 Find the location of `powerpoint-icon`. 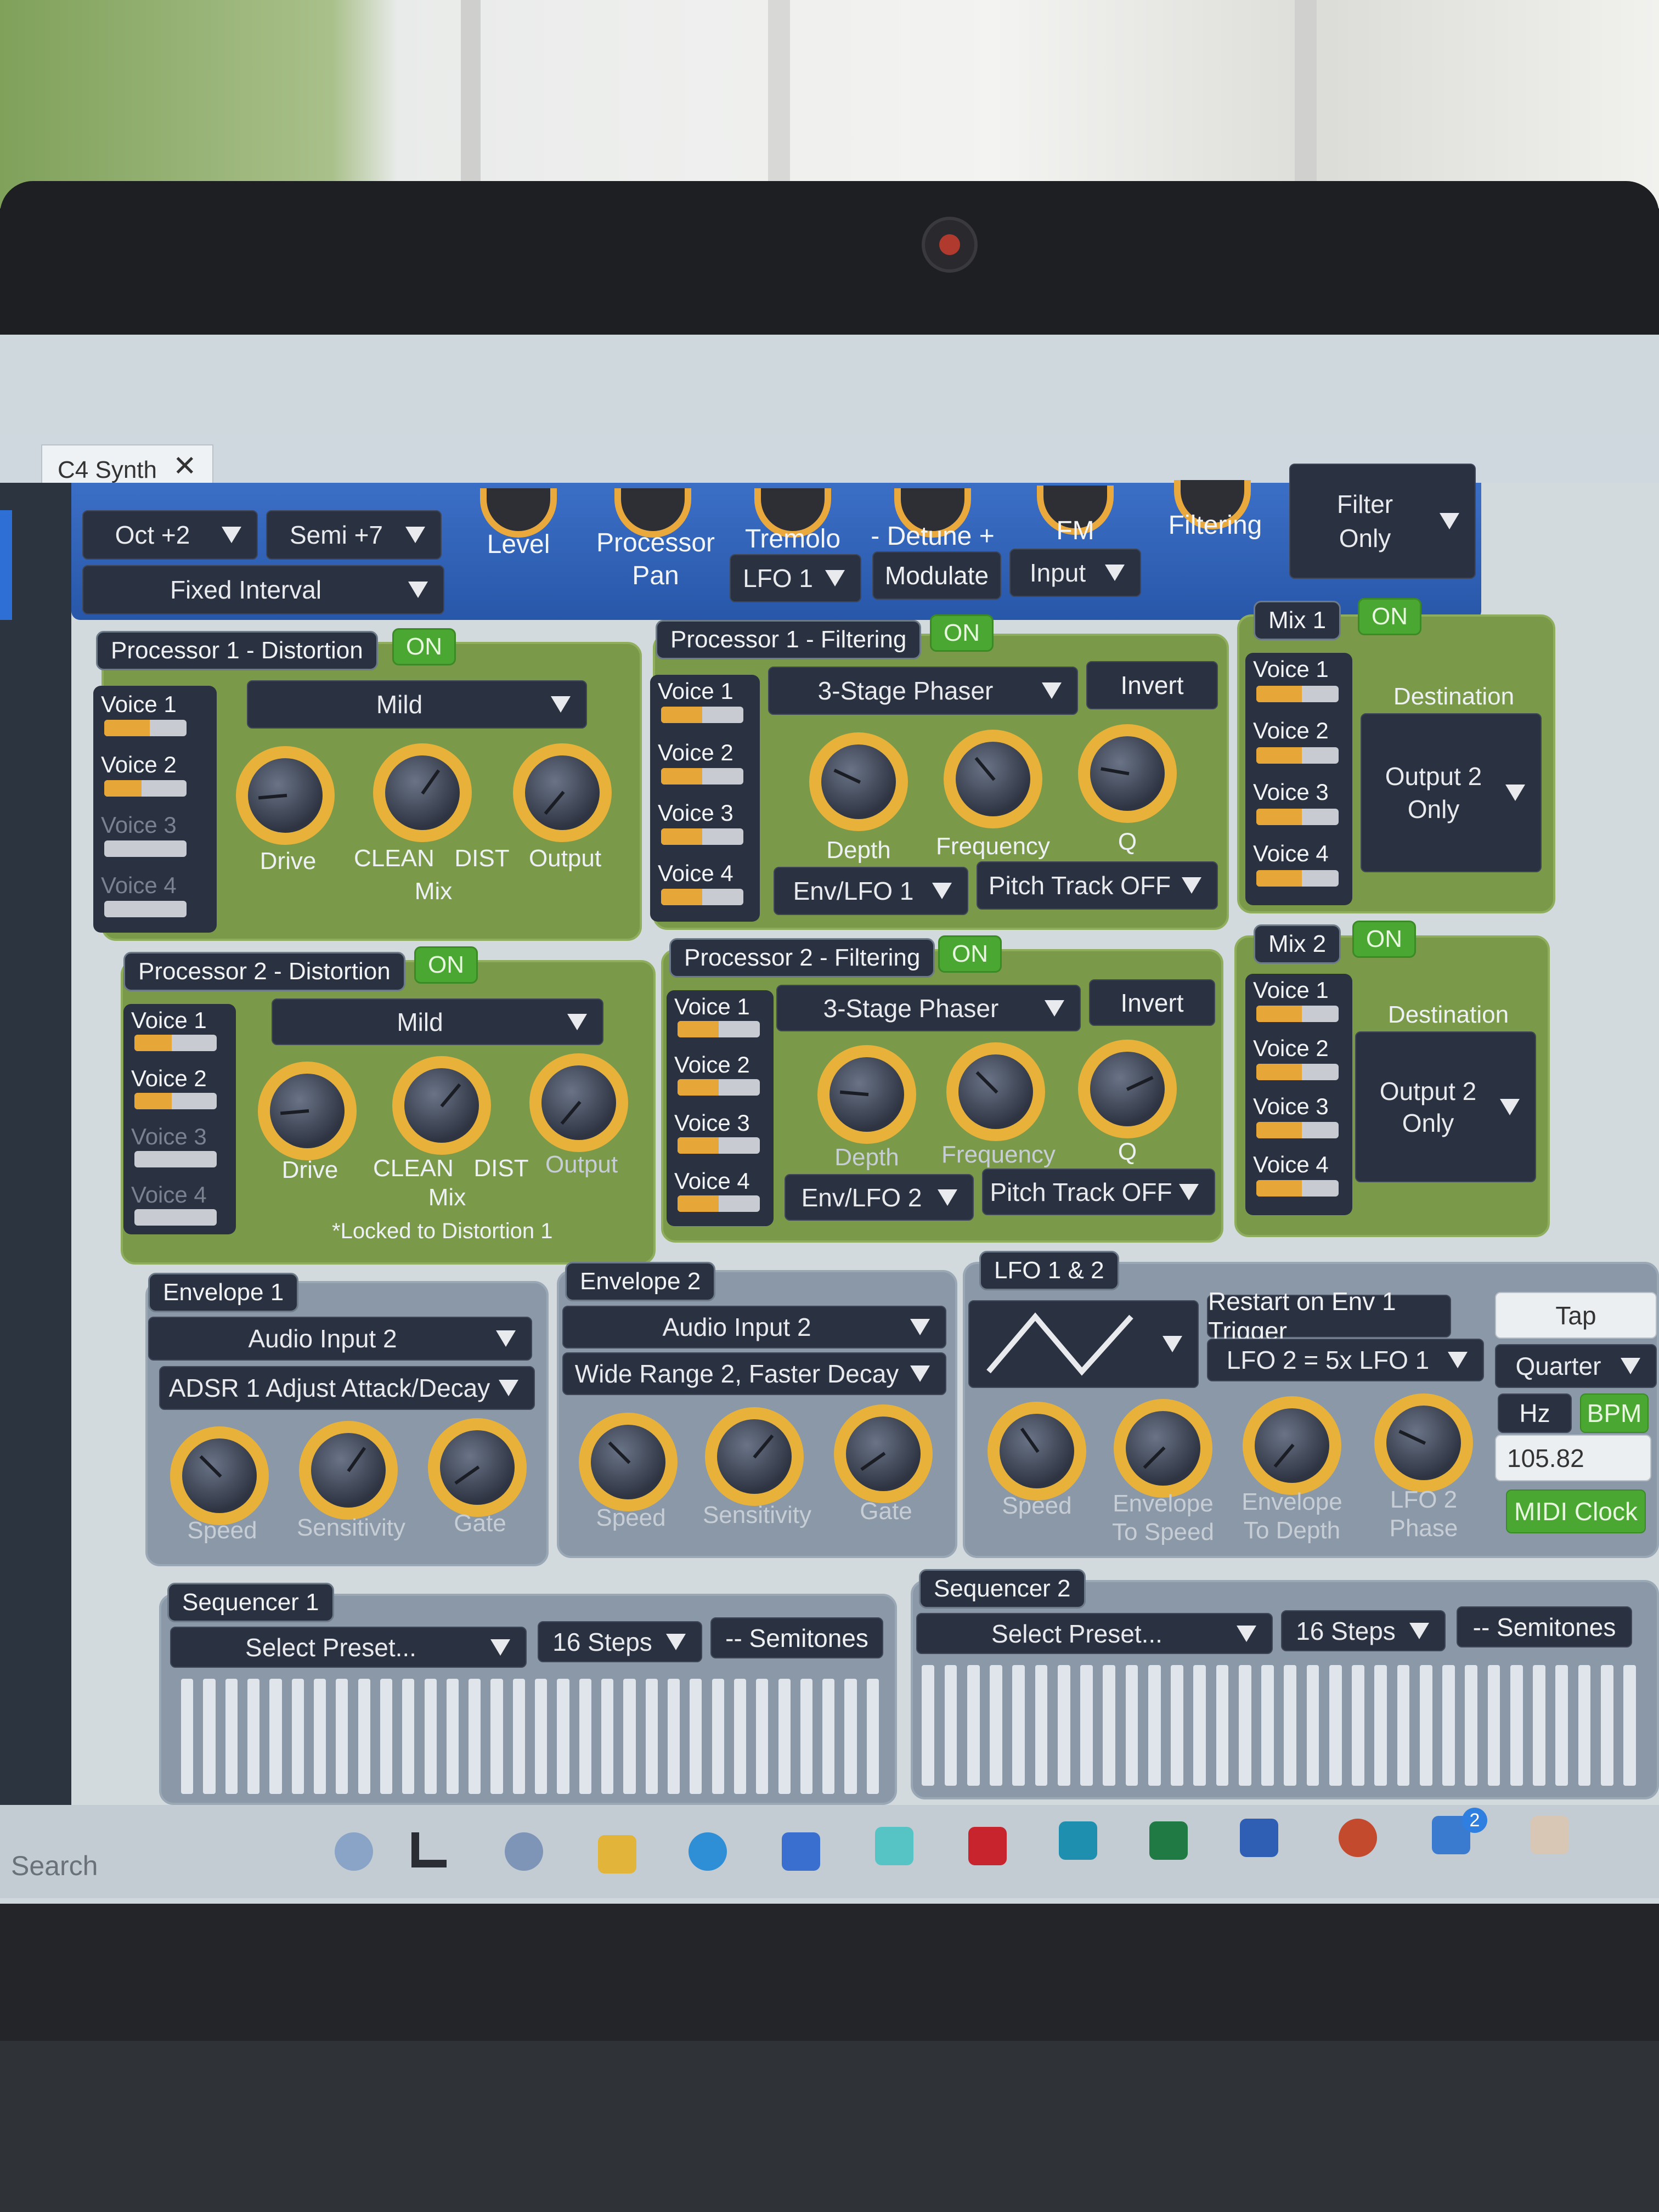

powerpoint-icon is located at coordinates (1358, 1838).